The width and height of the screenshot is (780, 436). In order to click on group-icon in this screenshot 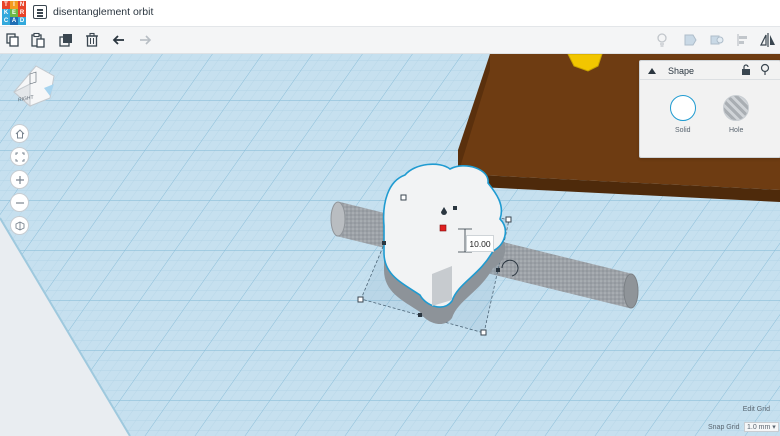, I will do `click(691, 40)`.